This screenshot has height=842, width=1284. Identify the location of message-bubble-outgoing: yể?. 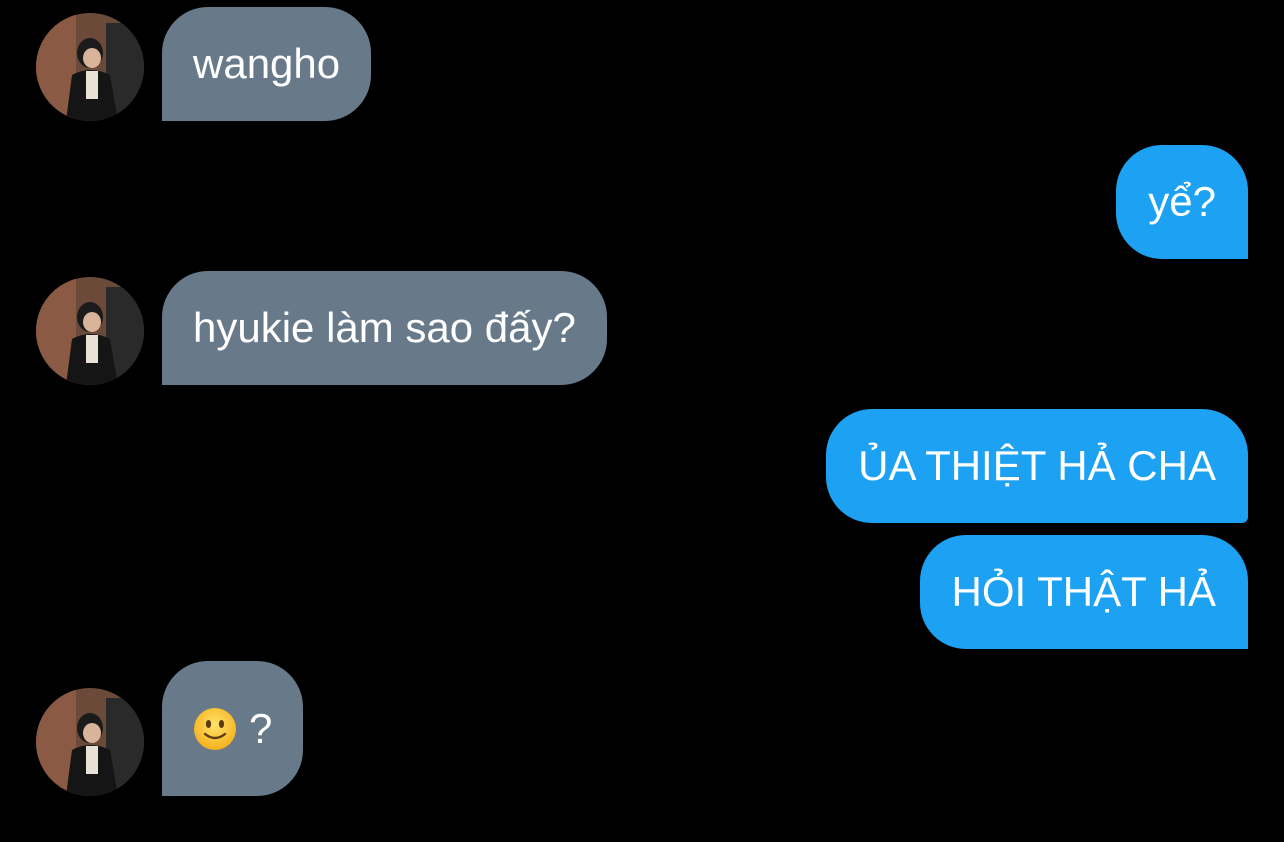
(1182, 202).